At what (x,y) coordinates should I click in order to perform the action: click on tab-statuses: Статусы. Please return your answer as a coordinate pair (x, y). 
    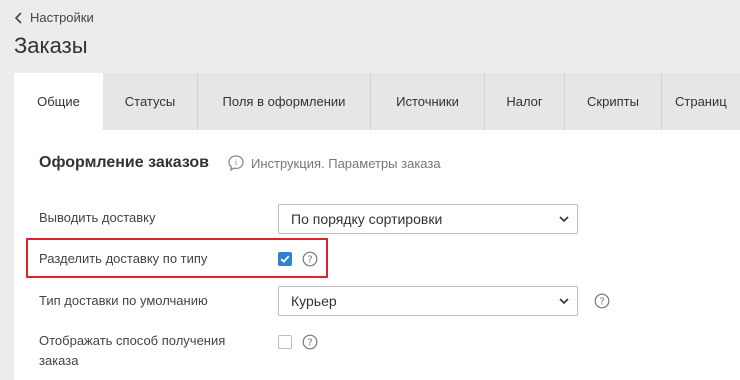
    Looking at the image, I should click on (150, 101).